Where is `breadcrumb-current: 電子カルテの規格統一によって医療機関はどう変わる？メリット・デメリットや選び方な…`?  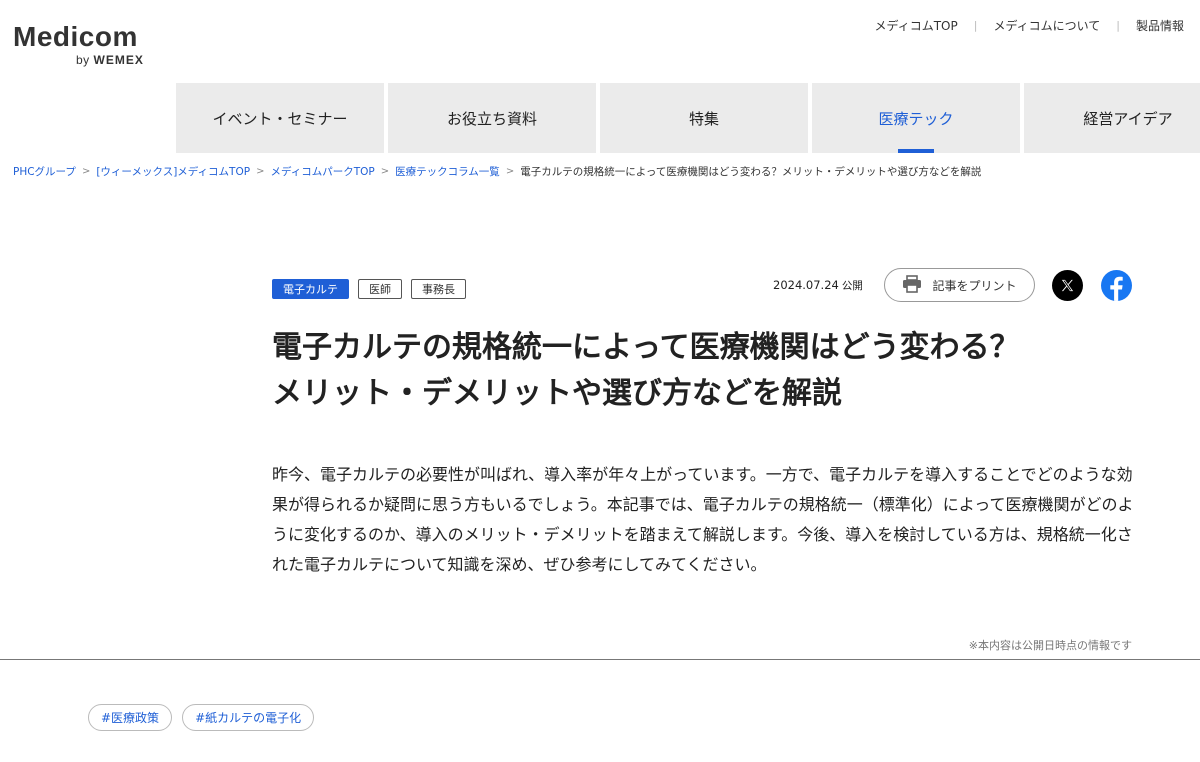 breadcrumb-current: 電子カルテの規格統一によって医療機関はどう変わる？メリット・デメリットや選び方な… is located at coordinates (751, 172).